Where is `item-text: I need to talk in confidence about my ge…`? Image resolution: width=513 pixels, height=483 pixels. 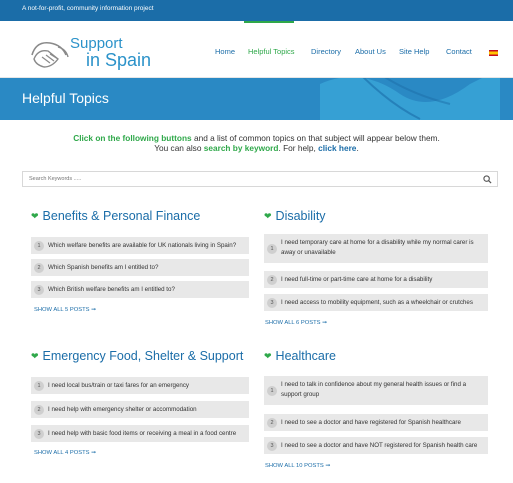 item-text: I need to talk in confidence about my ge… is located at coordinates (374, 389).